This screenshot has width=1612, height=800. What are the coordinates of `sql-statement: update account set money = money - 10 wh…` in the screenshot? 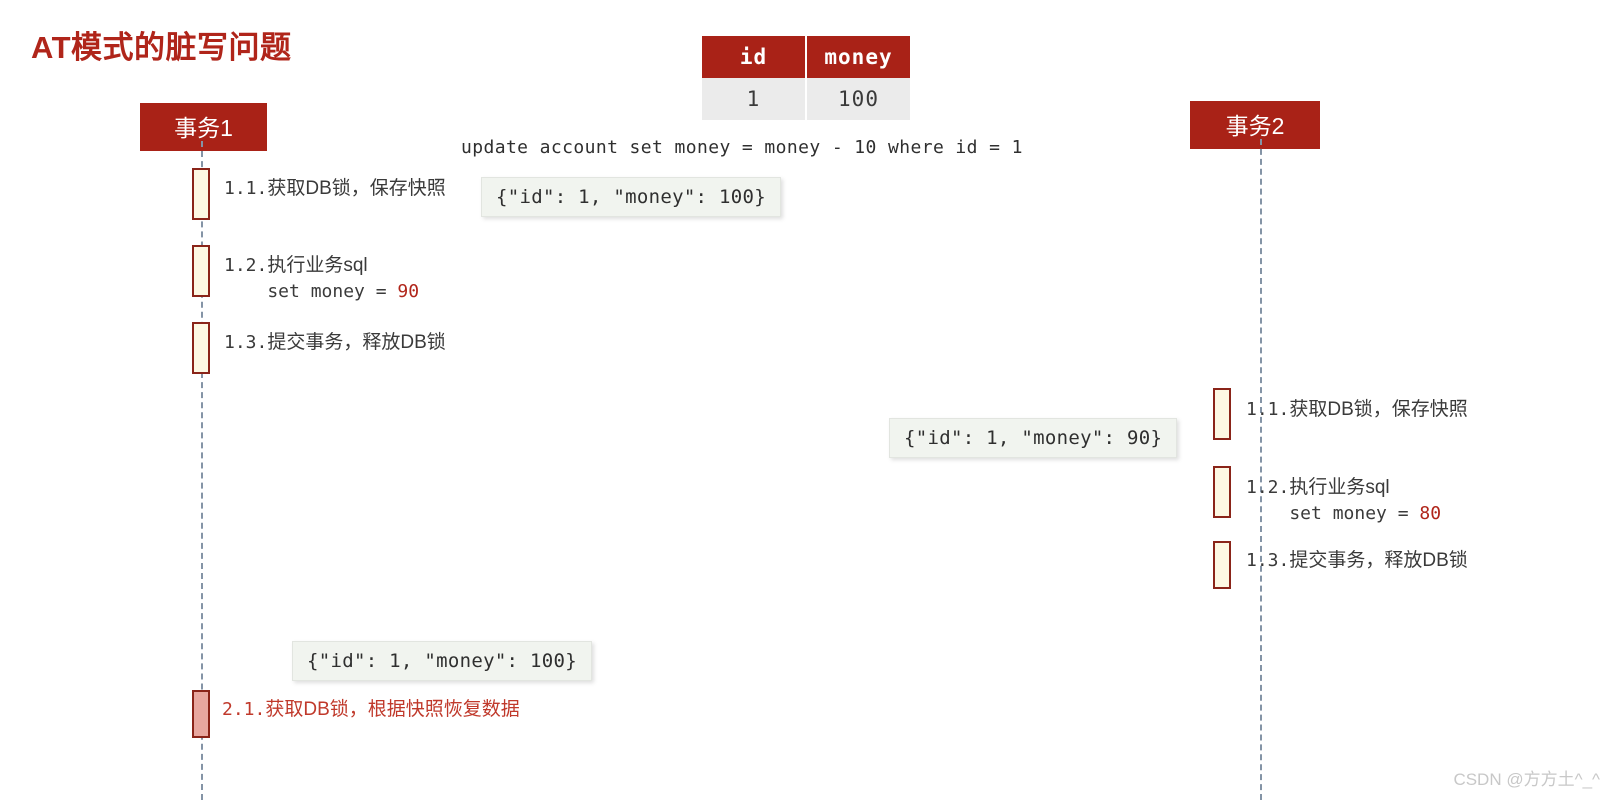 It's located at (742, 147).